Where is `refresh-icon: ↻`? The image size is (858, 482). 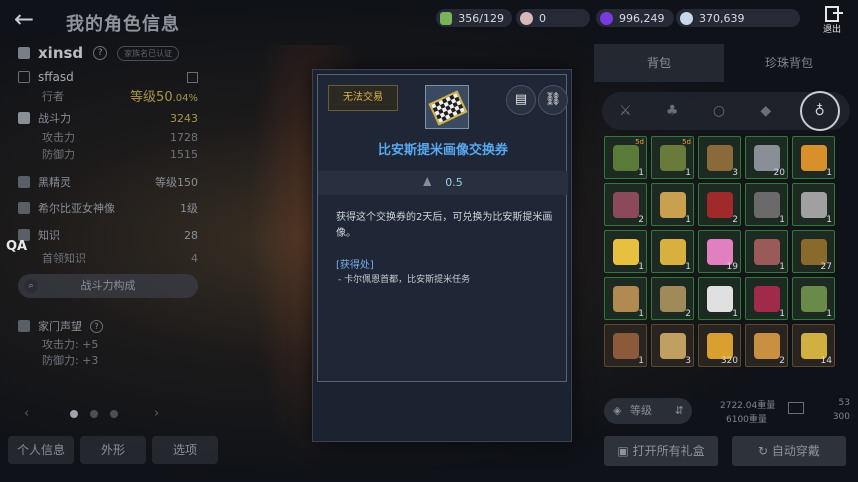 refresh-icon: ↻ is located at coordinates (765, 451).